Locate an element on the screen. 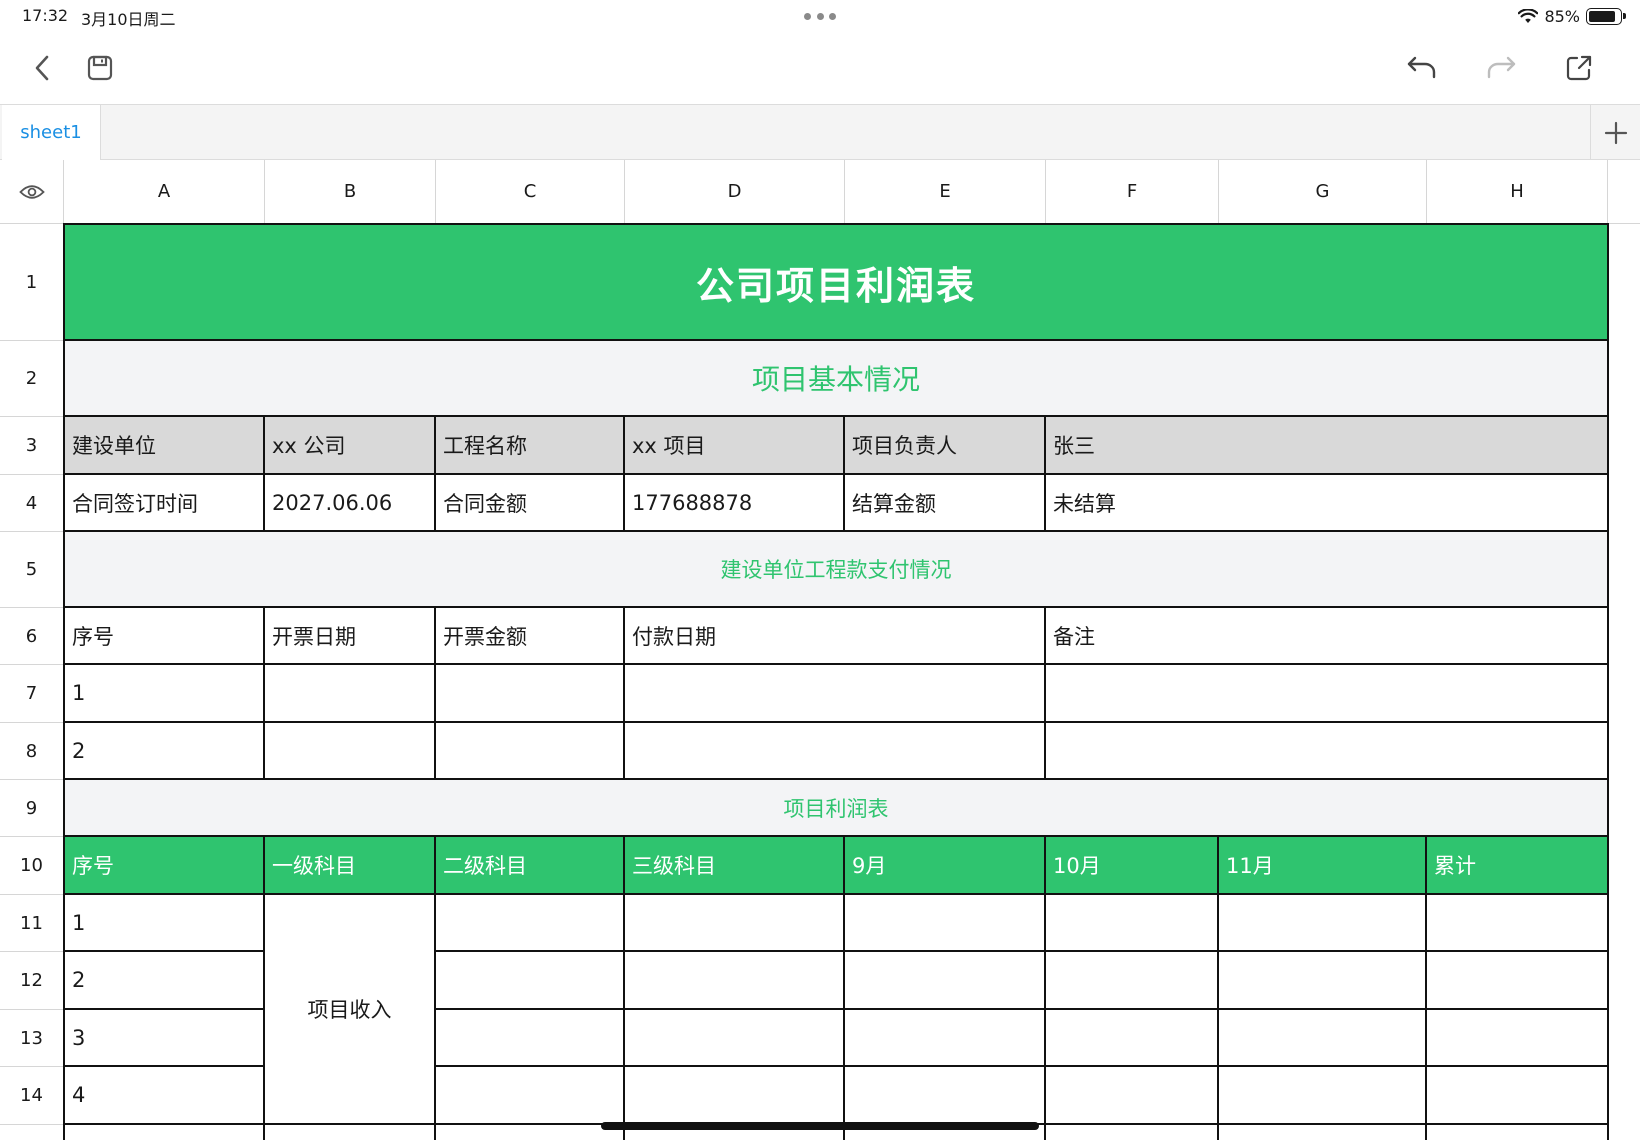 This screenshot has width=1640, height=1140. cell-f14 is located at coordinates (1132, 1096).